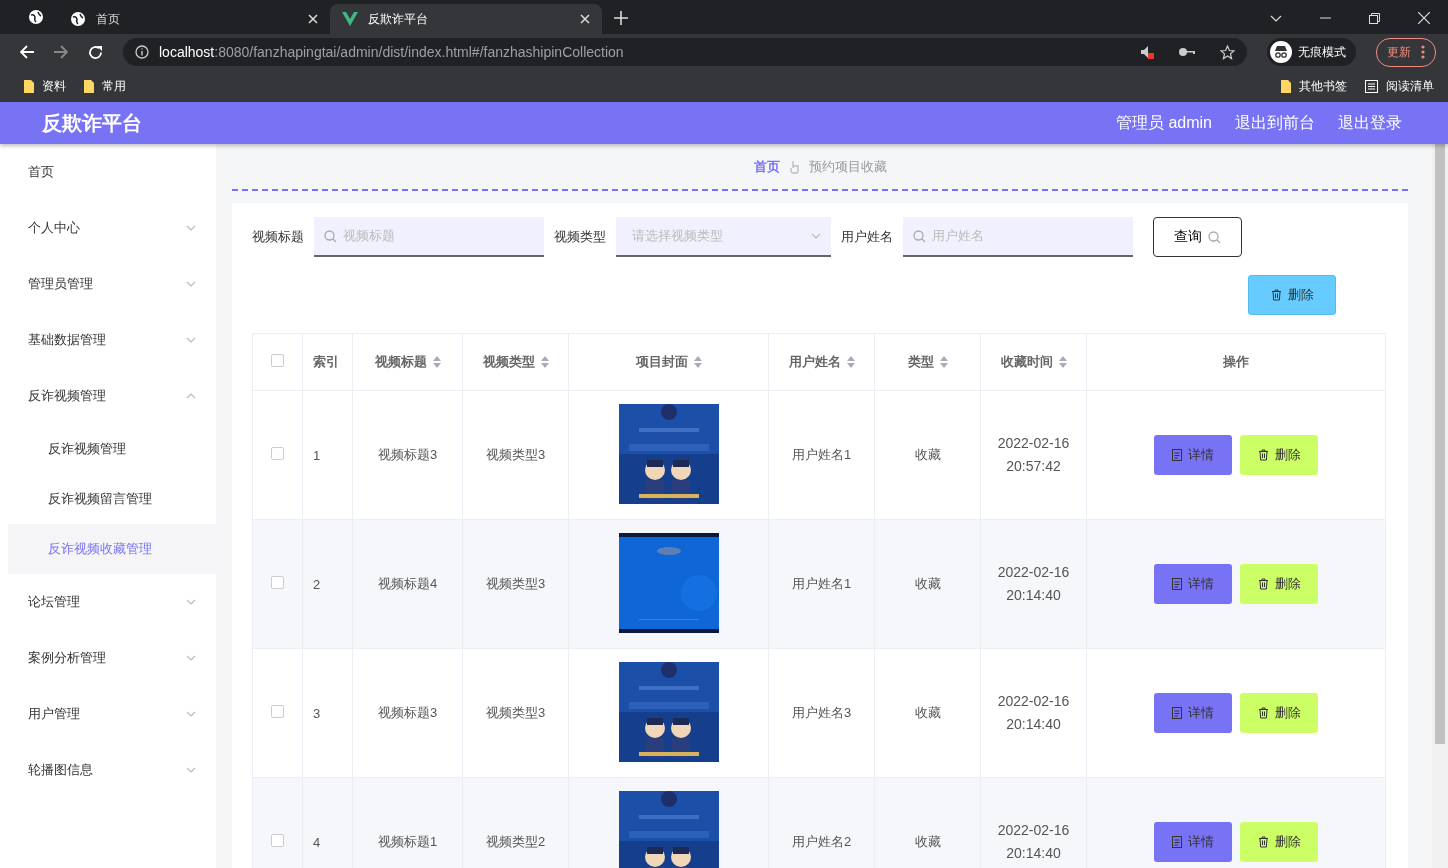 The height and width of the screenshot is (868, 1448). I want to click on reading-list-button: 阅读清单, so click(1399, 86).